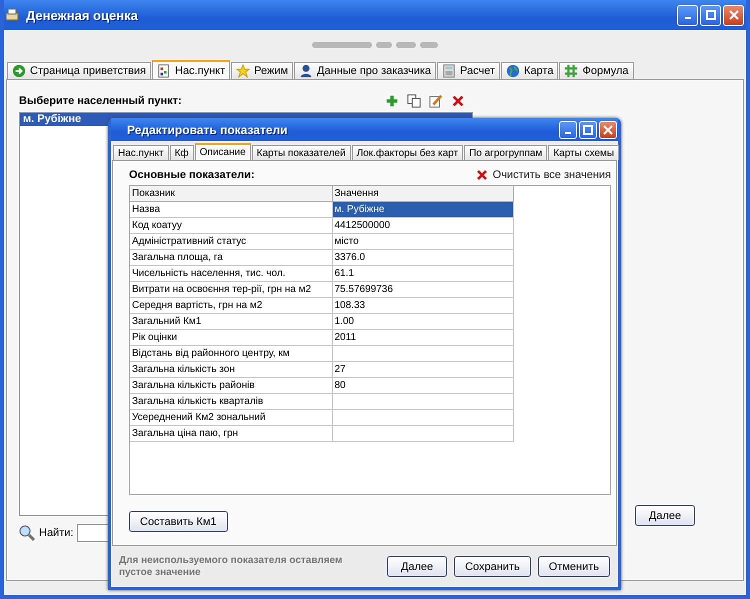  I want to click on table-cell: 75.57699736, so click(422, 290).